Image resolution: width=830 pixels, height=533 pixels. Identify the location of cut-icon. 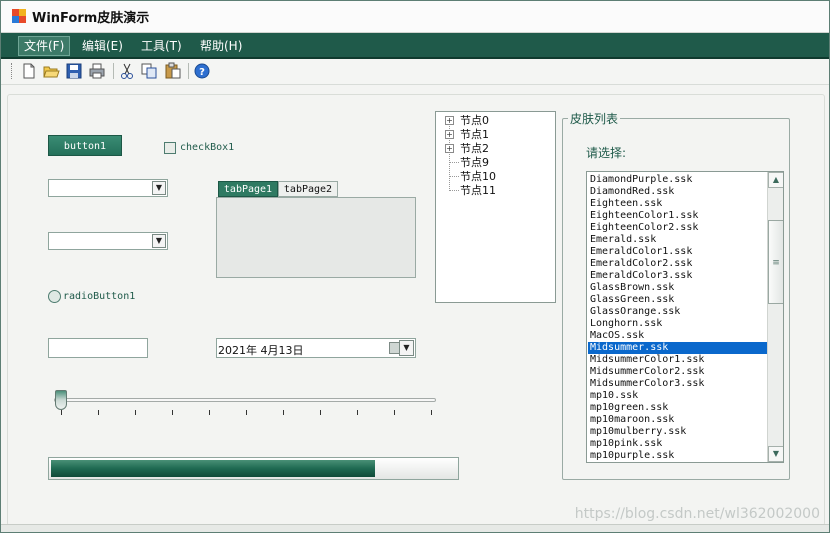
(127, 71).